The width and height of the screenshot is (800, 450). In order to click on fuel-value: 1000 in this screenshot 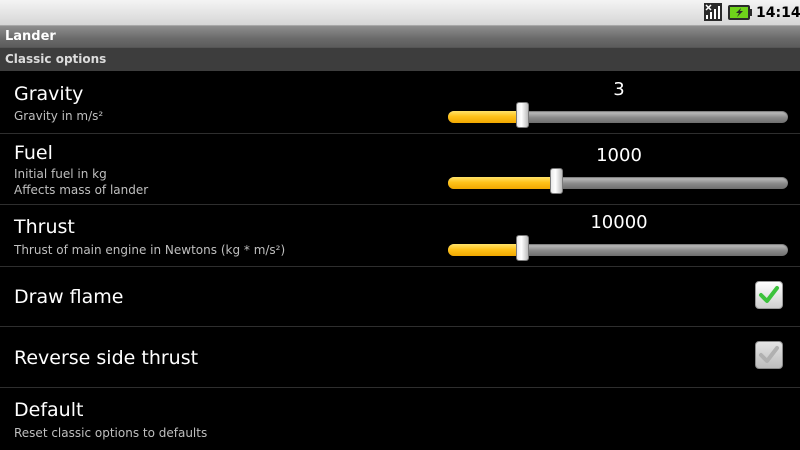, I will do `click(619, 155)`.